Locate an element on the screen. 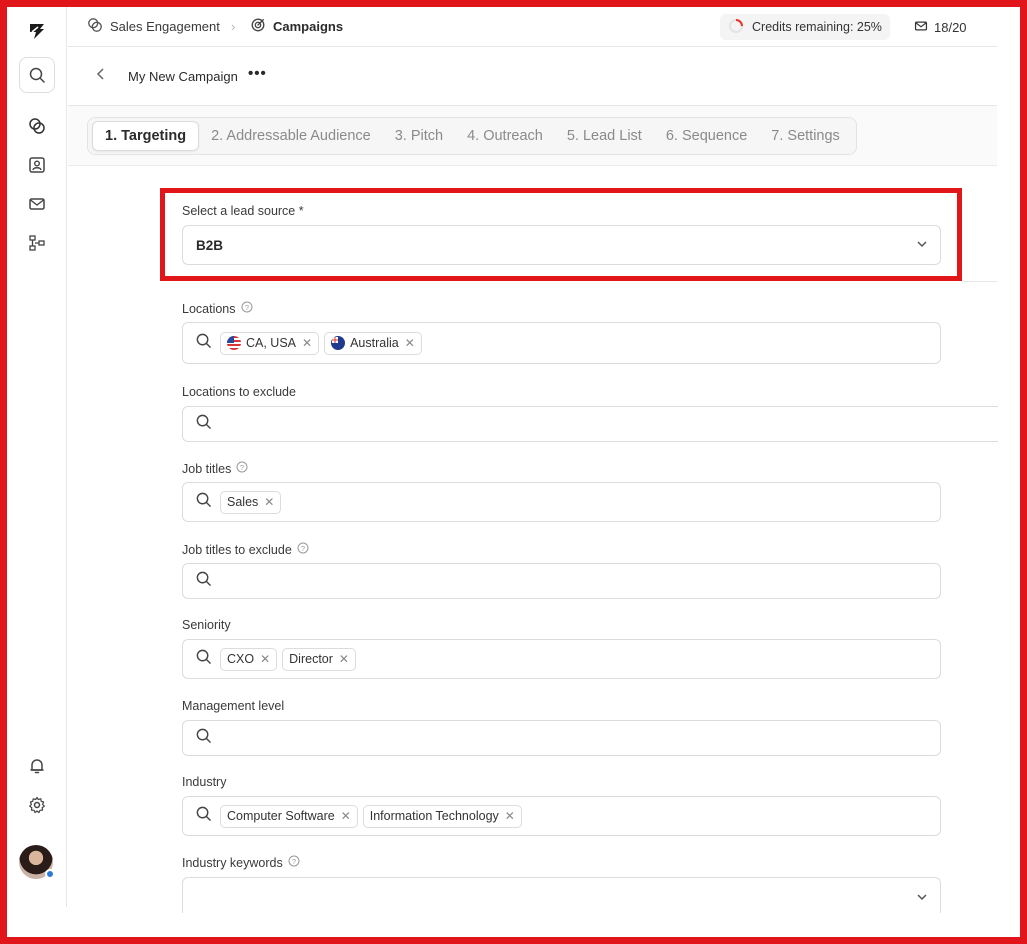 Image resolution: width=1027 pixels, height=944 pixels. industry-keywords-select is located at coordinates (561, 895).